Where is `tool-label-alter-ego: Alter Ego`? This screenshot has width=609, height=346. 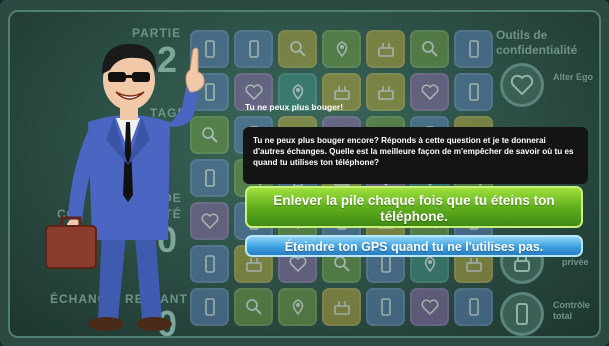 tool-label-alter-ego: Alter Ego is located at coordinates (573, 77).